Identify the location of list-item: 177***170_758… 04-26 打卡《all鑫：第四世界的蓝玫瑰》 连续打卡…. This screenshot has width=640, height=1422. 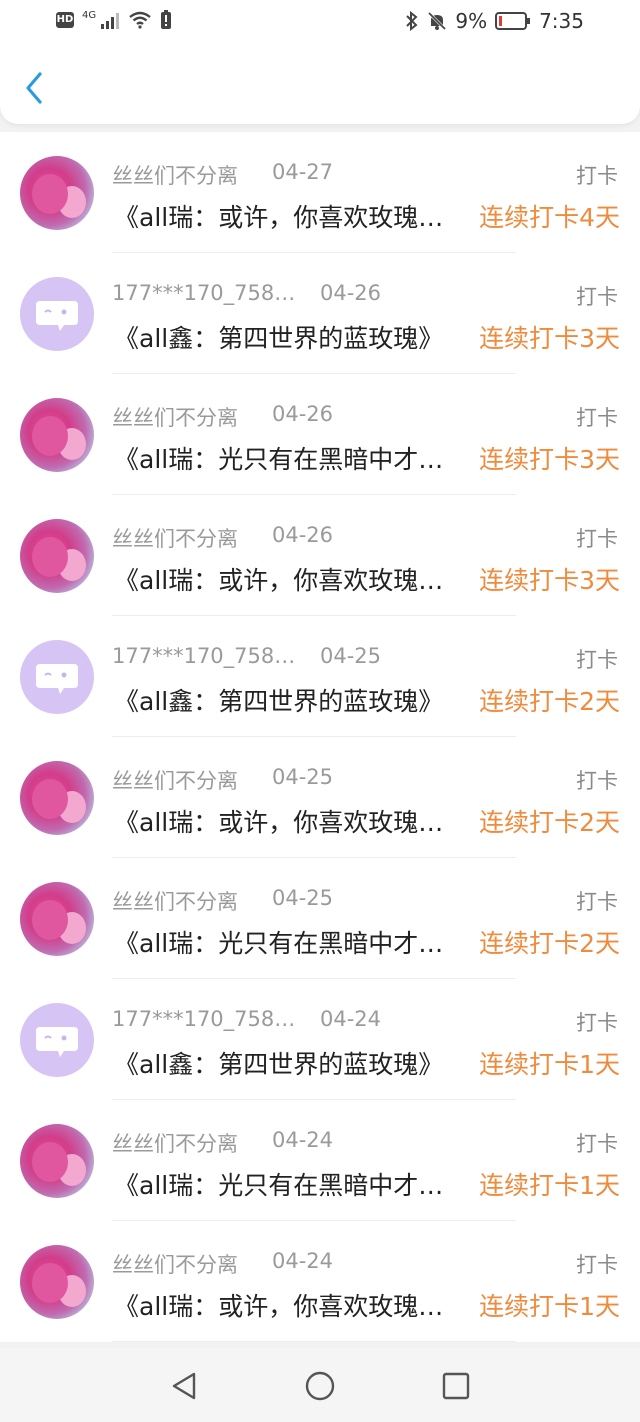
(320, 313).